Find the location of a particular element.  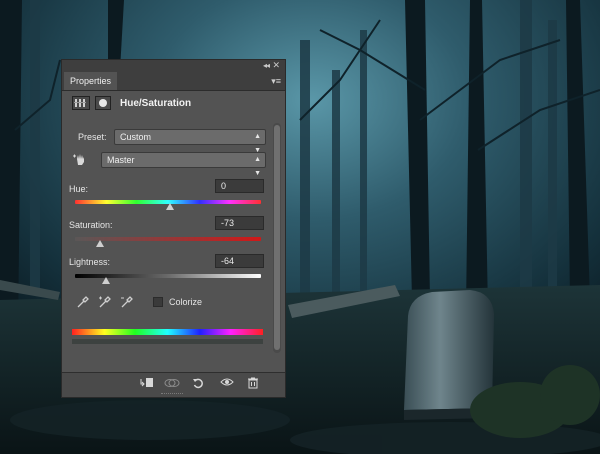

hue-saturation-adjustment-icon is located at coordinates (81, 103).